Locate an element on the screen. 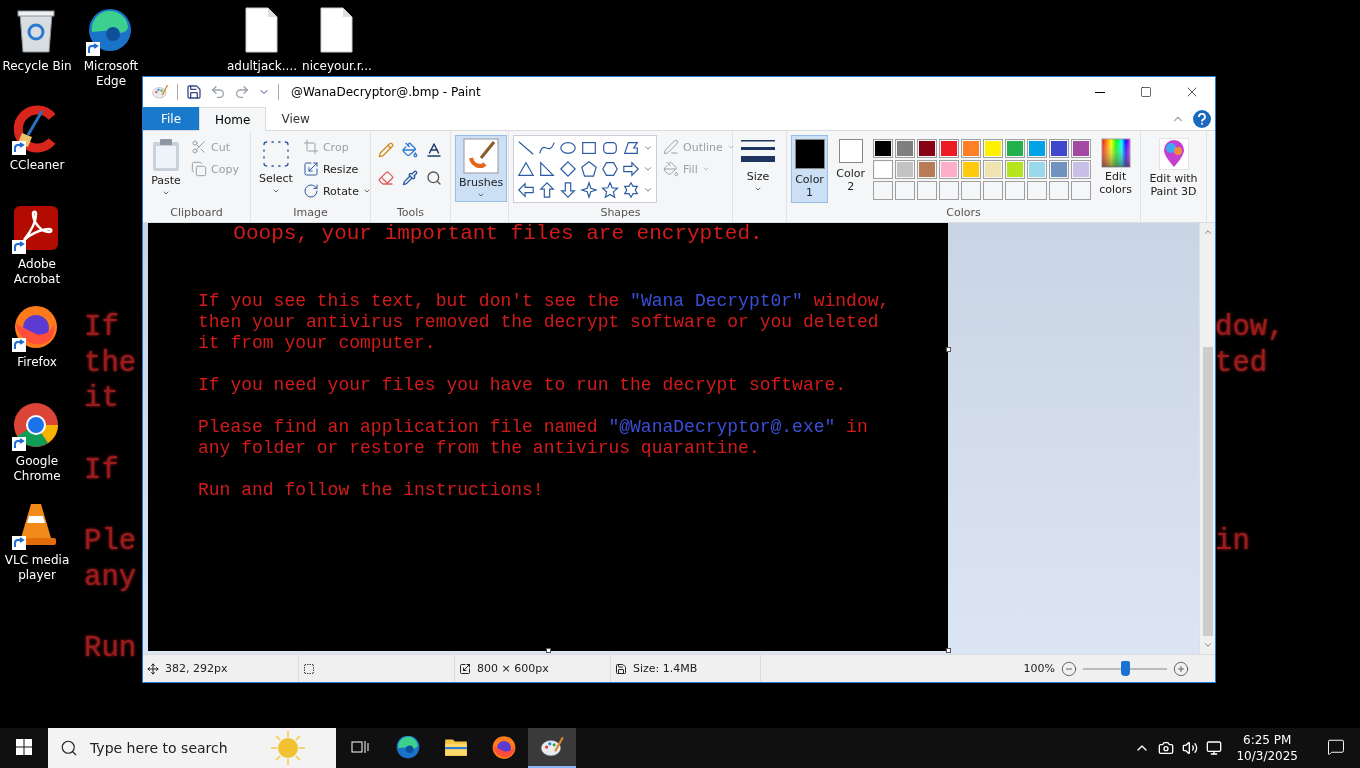 The width and height of the screenshot is (1360, 768). sun-icon is located at coordinates (288, 748).